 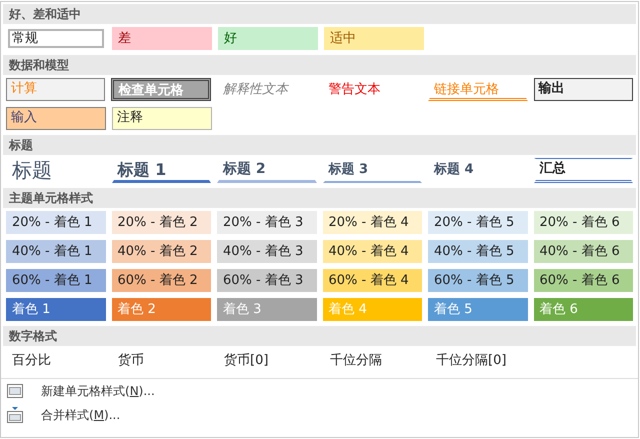 What do you see at coordinates (372, 89) in the screenshot?
I see `cell-style-option: 警告文本` at bounding box center [372, 89].